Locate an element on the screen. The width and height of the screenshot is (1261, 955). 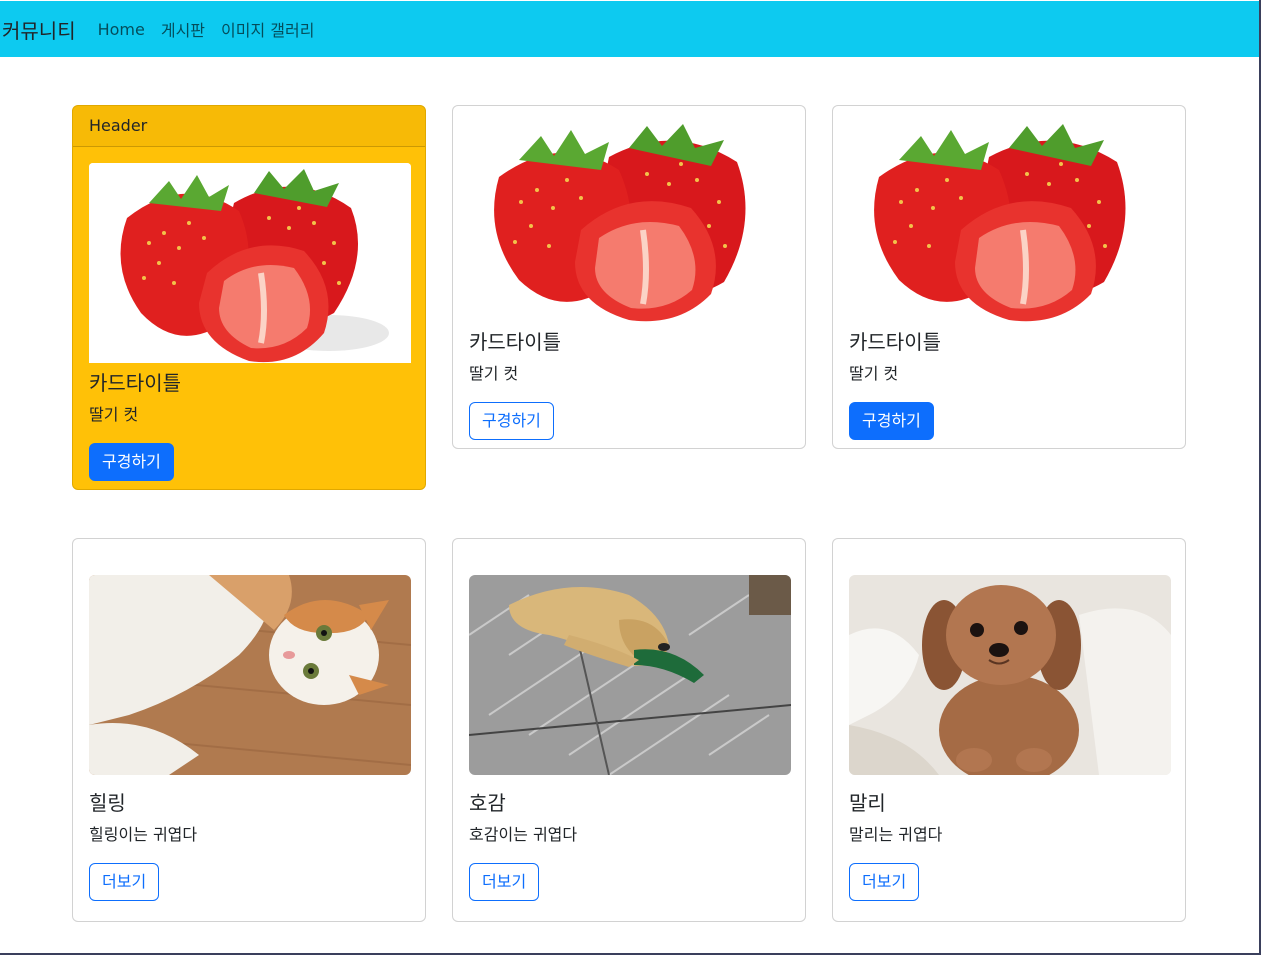
card-body: 말리 말리는 귀엽다 더보기 is located at coordinates (1009, 728).